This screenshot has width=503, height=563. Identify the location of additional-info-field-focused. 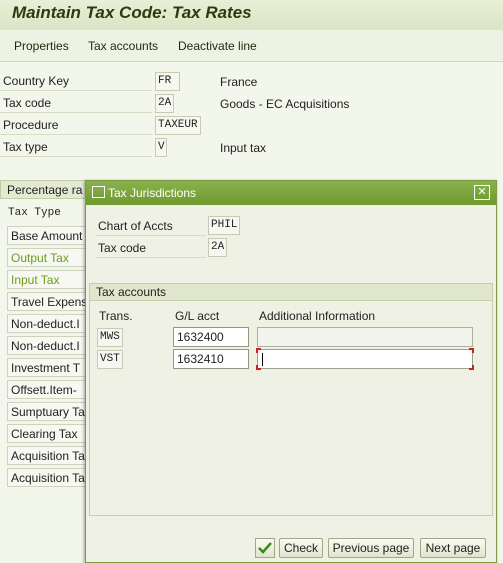
(365, 359).